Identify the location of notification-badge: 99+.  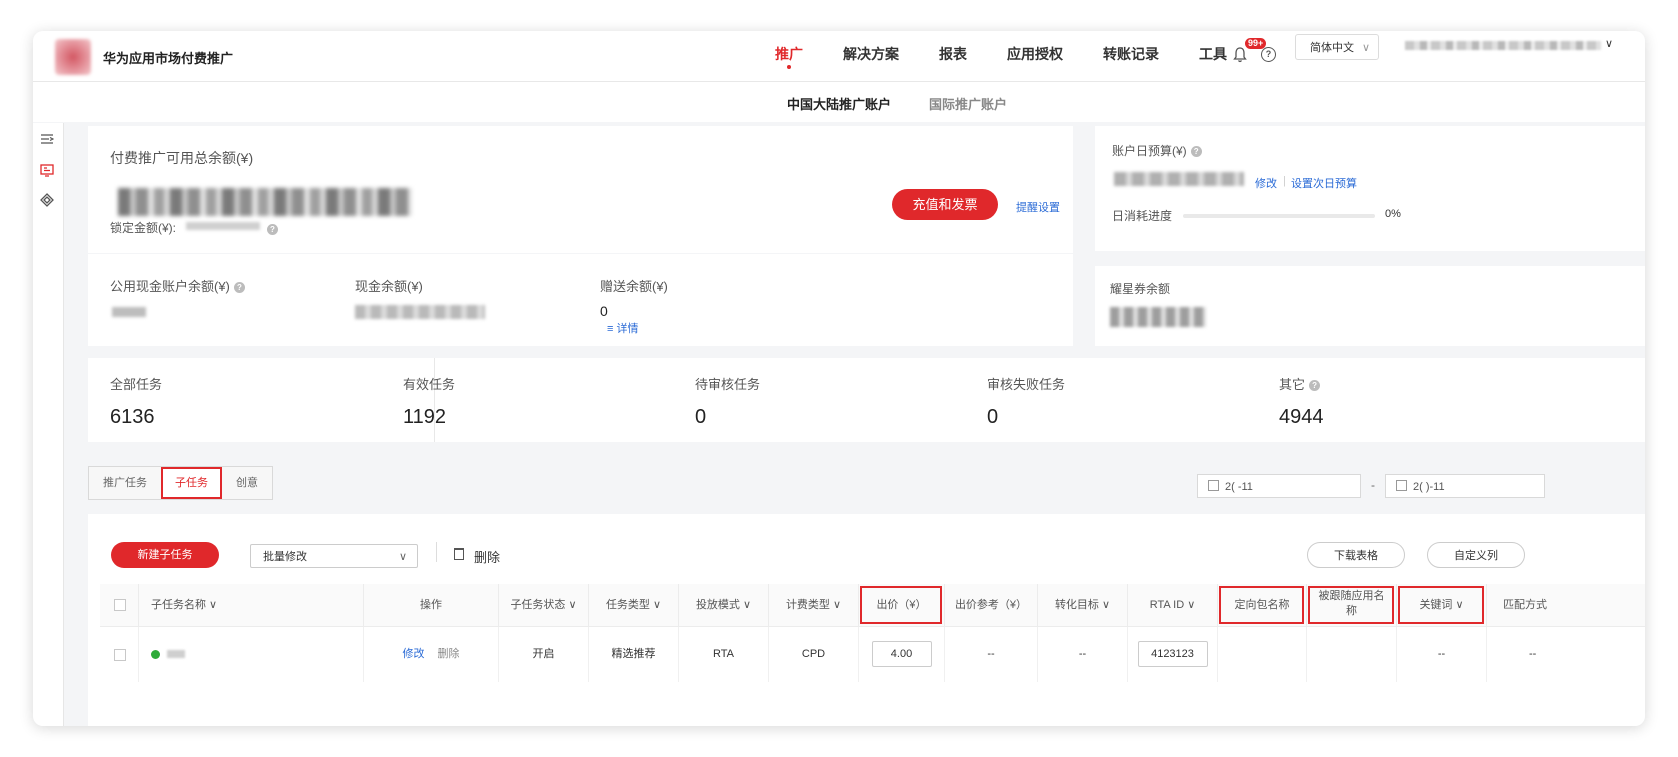
(1256, 43).